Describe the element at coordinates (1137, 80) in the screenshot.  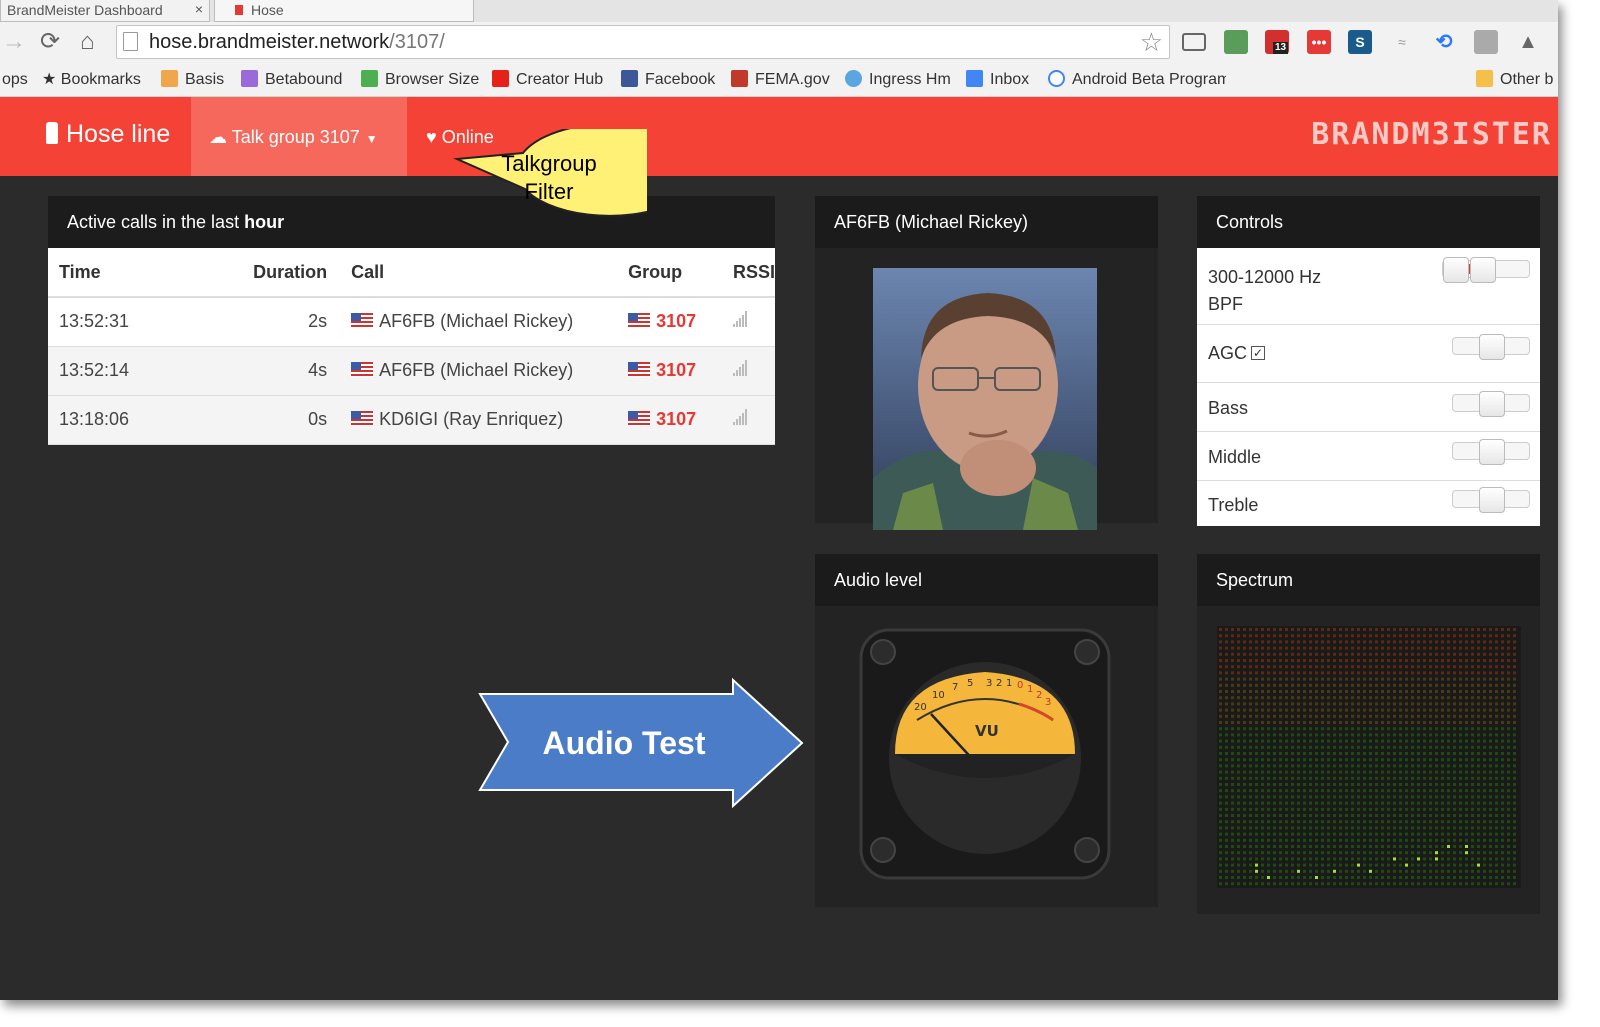
I see `bookmark-android-beta: Android Beta Program` at that location.